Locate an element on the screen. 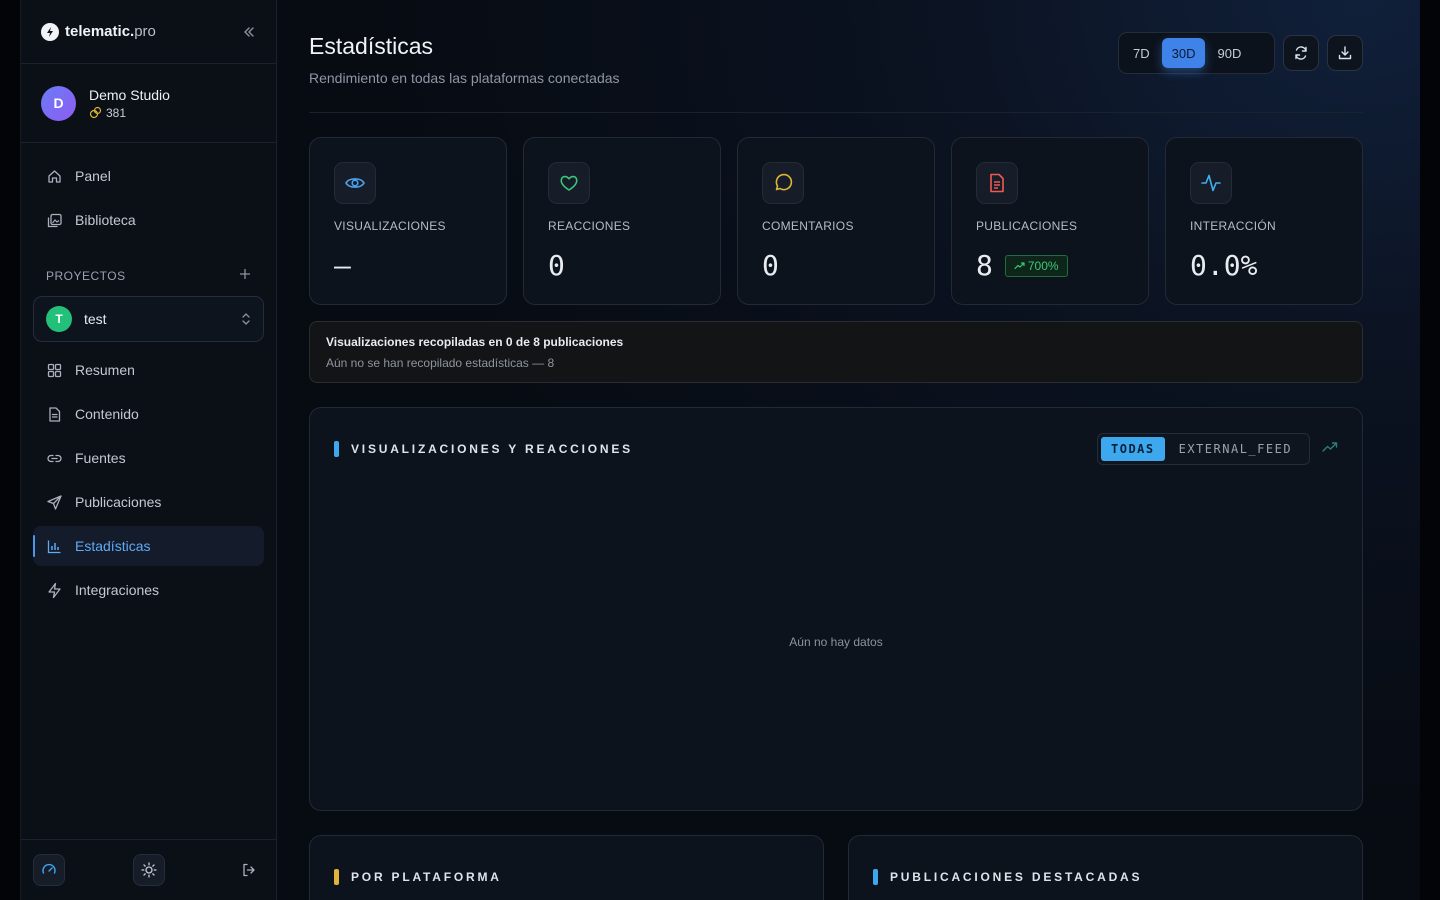  empty-state-text: Aún no hay datos is located at coordinates (836, 642).